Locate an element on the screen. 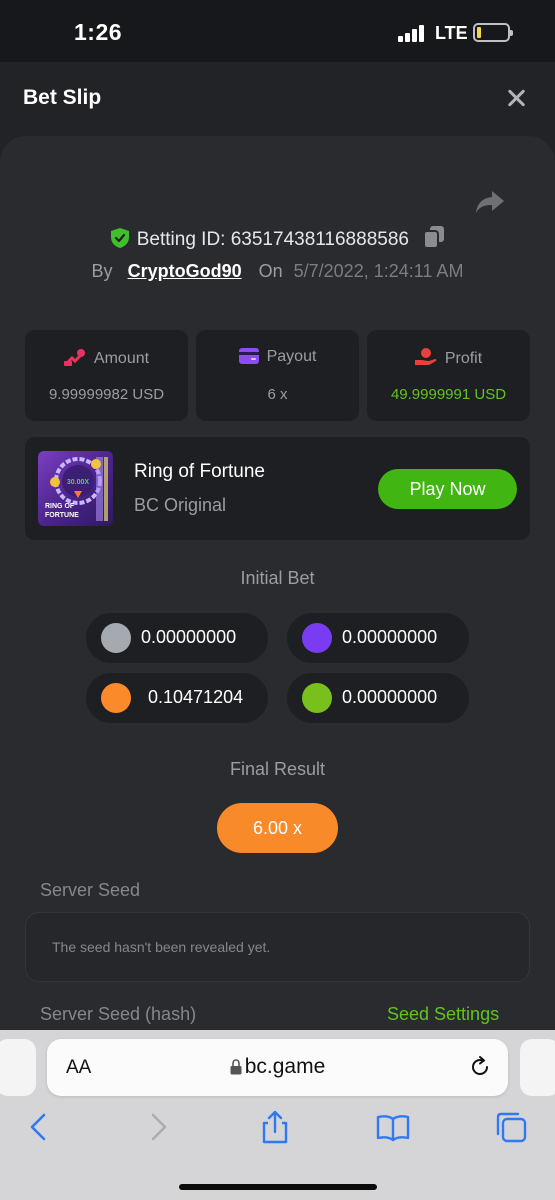  hand-coin-icon is located at coordinates (425, 356).